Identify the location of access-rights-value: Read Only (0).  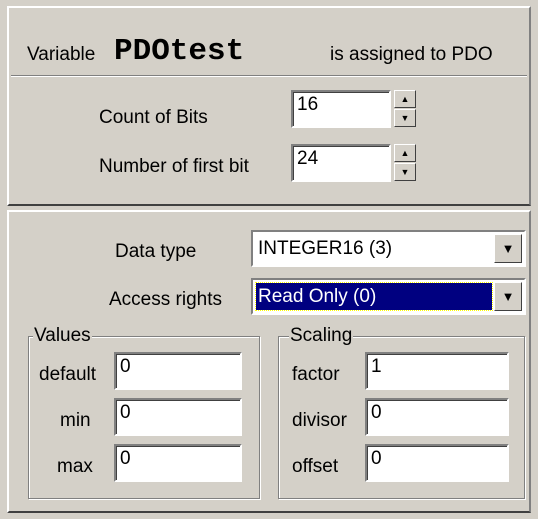
(374, 296).